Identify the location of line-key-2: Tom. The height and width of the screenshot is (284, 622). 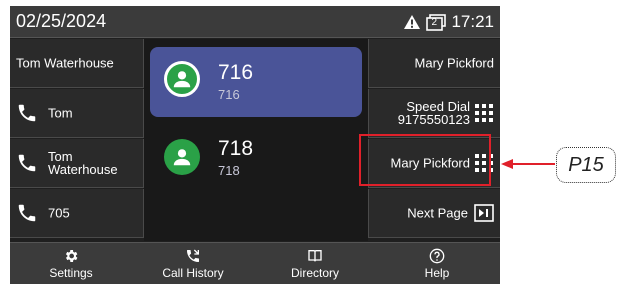
(77, 113).